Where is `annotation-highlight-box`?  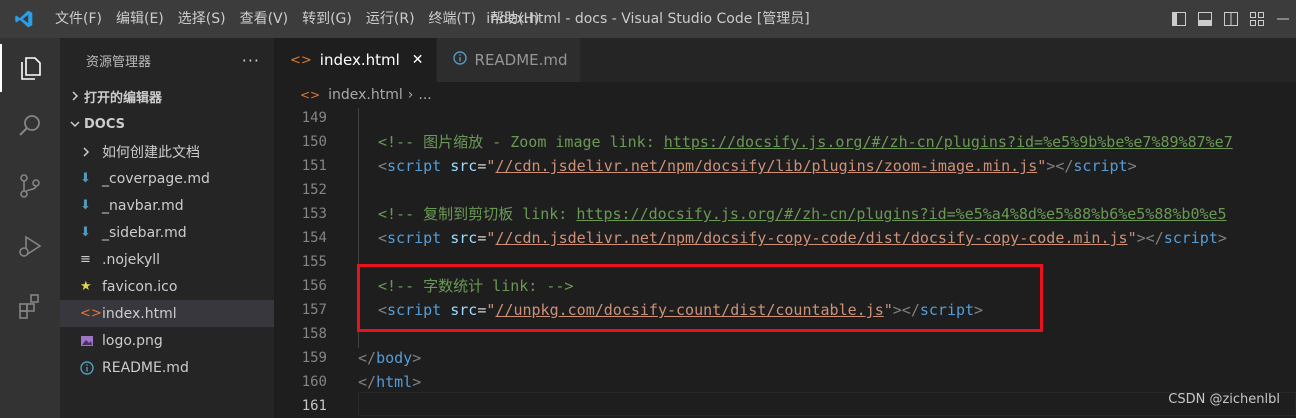 annotation-highlight-box is located at coordinates (700, 298).